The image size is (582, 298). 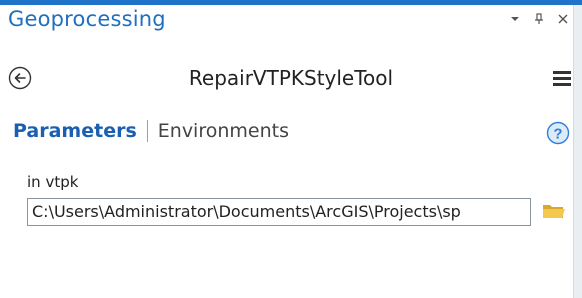 I want to click on tool-title: RepairVTPKStyleTool, so click(x=291, y=78).